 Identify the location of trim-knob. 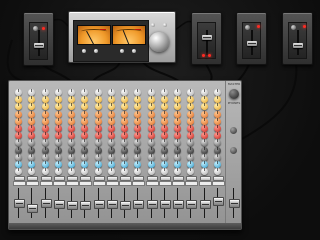
(293, 27).